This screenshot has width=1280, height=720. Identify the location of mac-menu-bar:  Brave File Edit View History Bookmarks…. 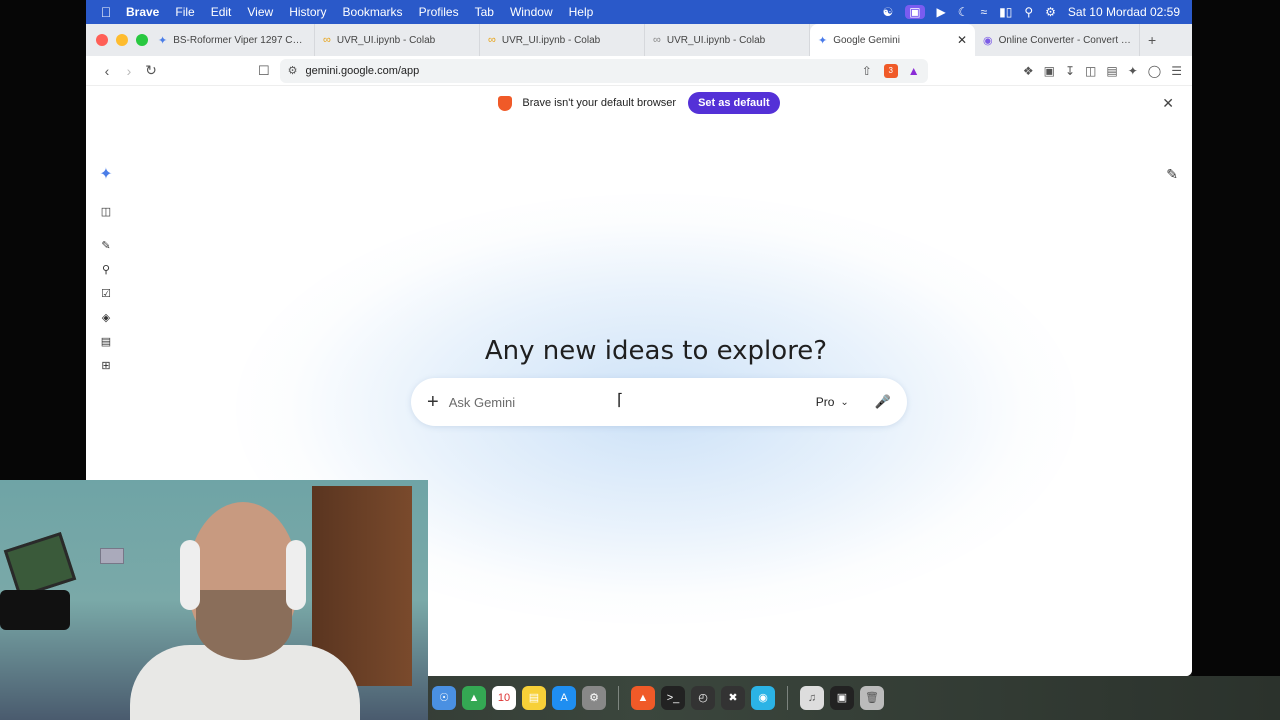
(639, 12).